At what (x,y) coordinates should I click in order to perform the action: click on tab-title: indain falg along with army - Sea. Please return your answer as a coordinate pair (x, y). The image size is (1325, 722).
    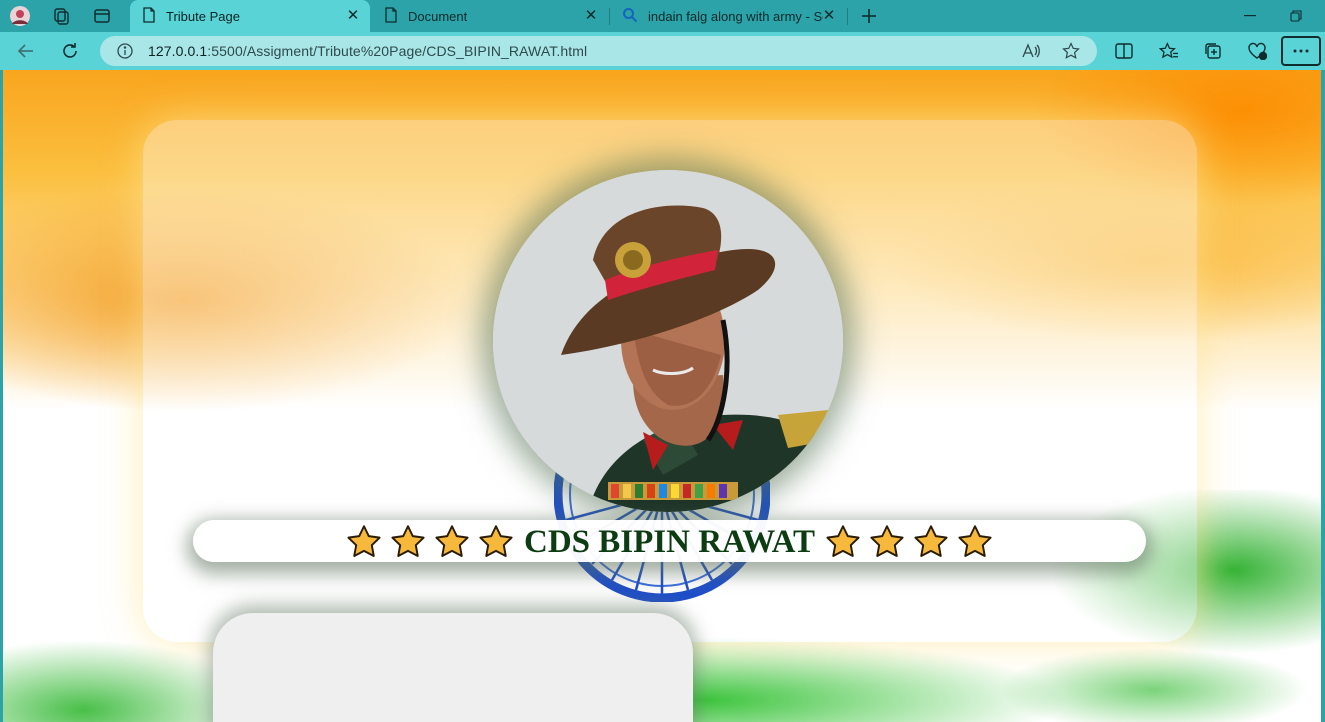
    Looking at the image, I should click on (735, 16).